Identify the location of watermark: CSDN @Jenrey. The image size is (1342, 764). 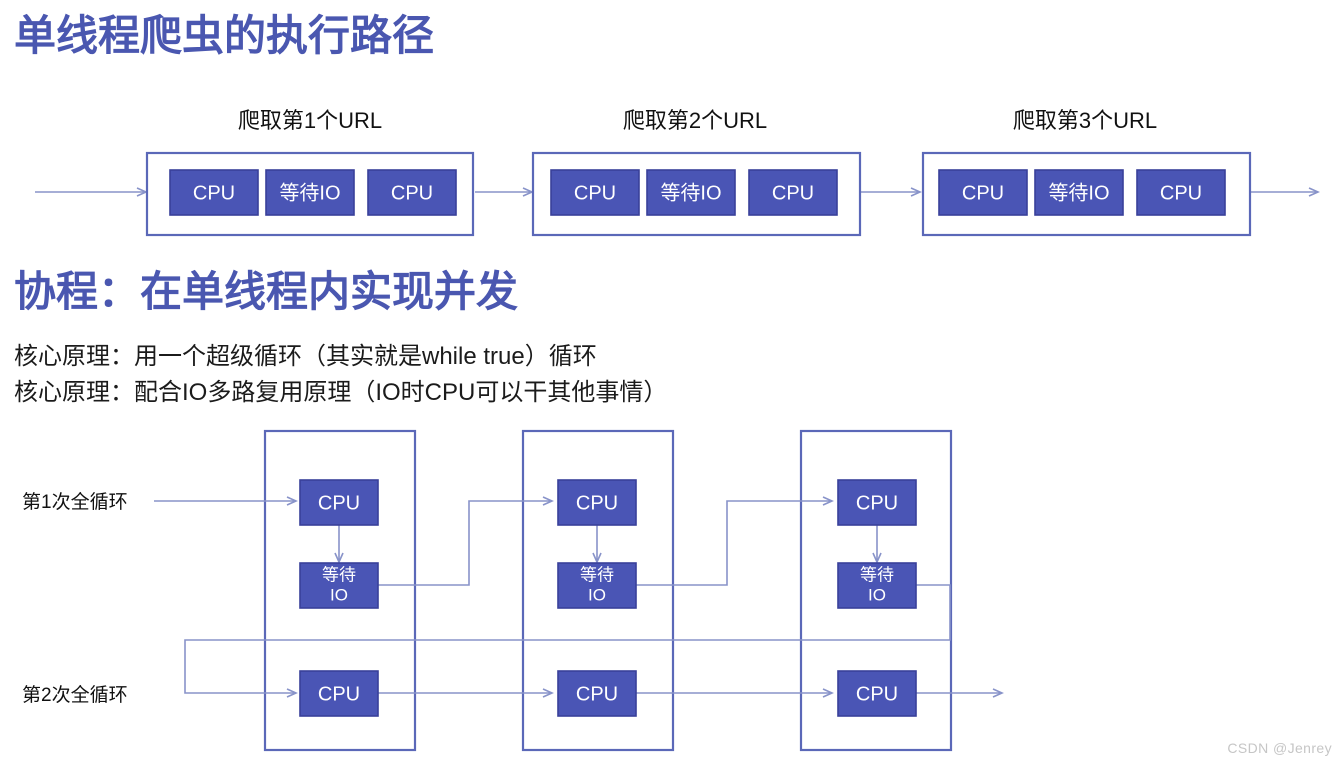
(1279, 748).